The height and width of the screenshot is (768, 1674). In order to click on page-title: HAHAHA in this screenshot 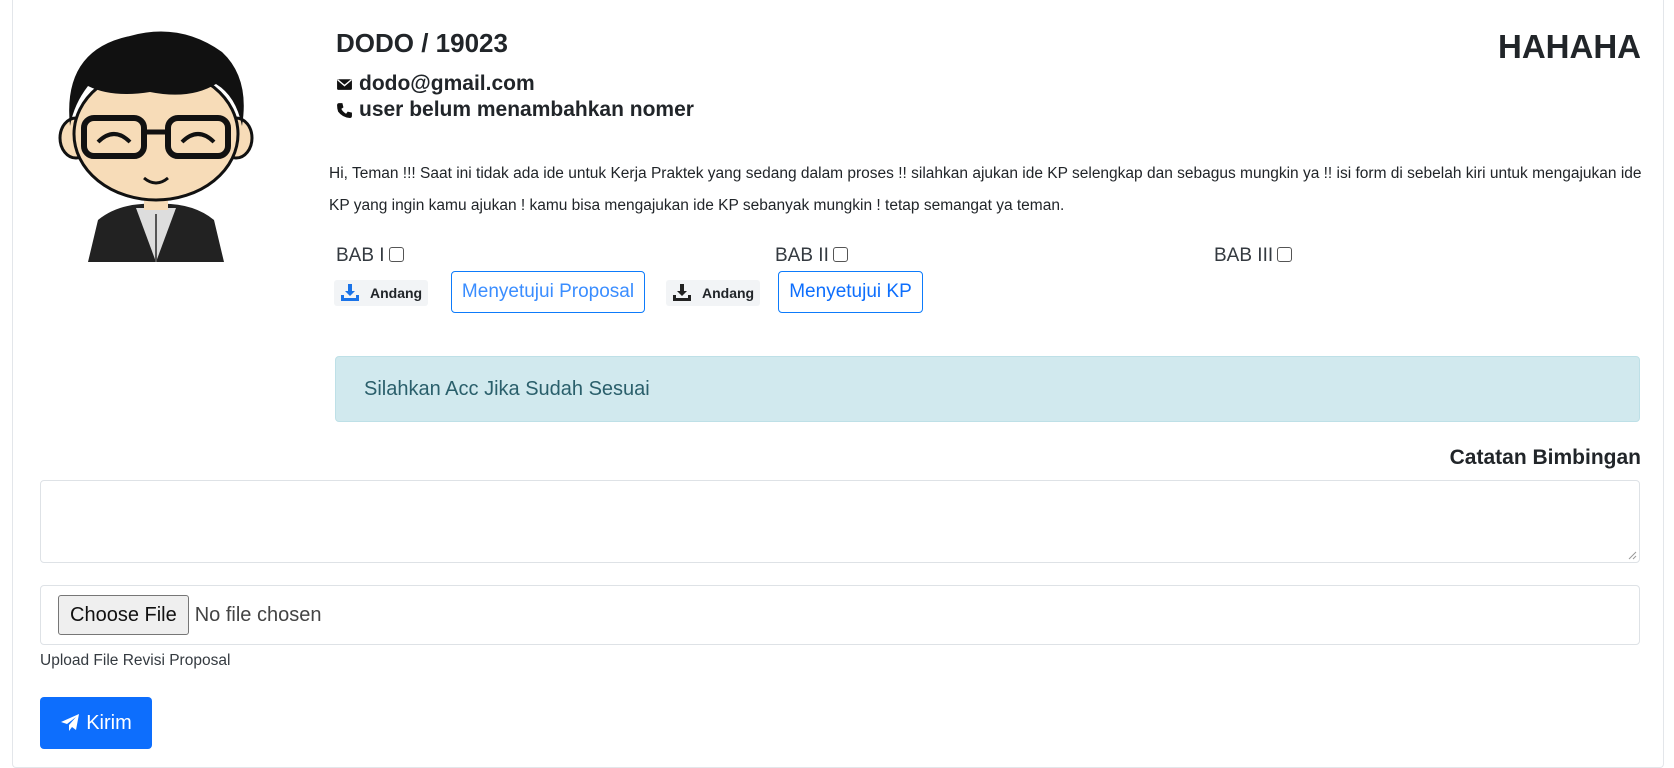, I will do `click(1569, 46)`.